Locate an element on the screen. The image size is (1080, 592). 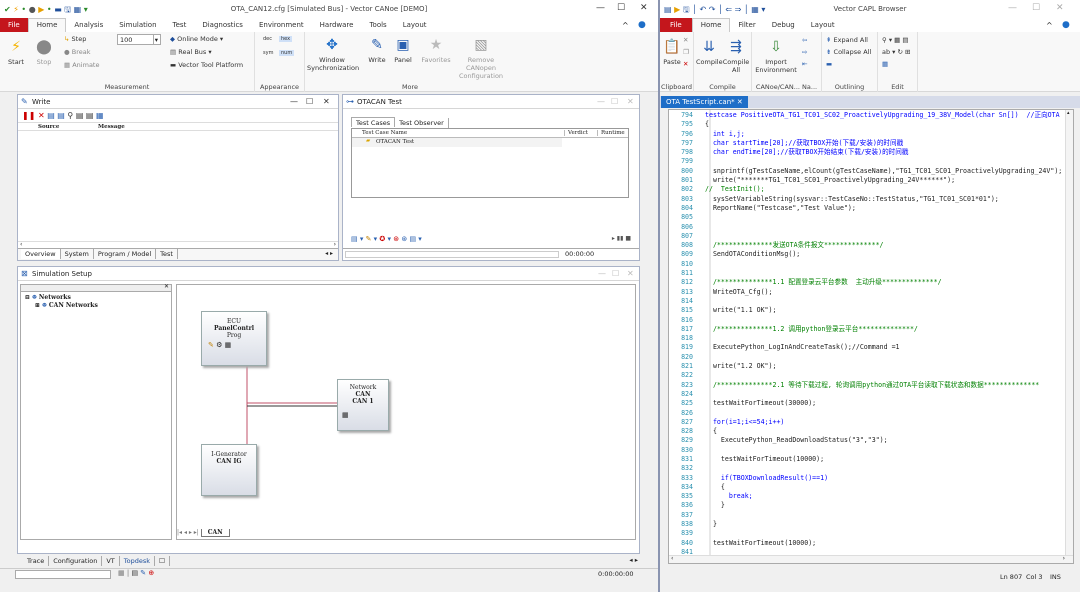
code-line: 824 is located at coordinates (867, 394).